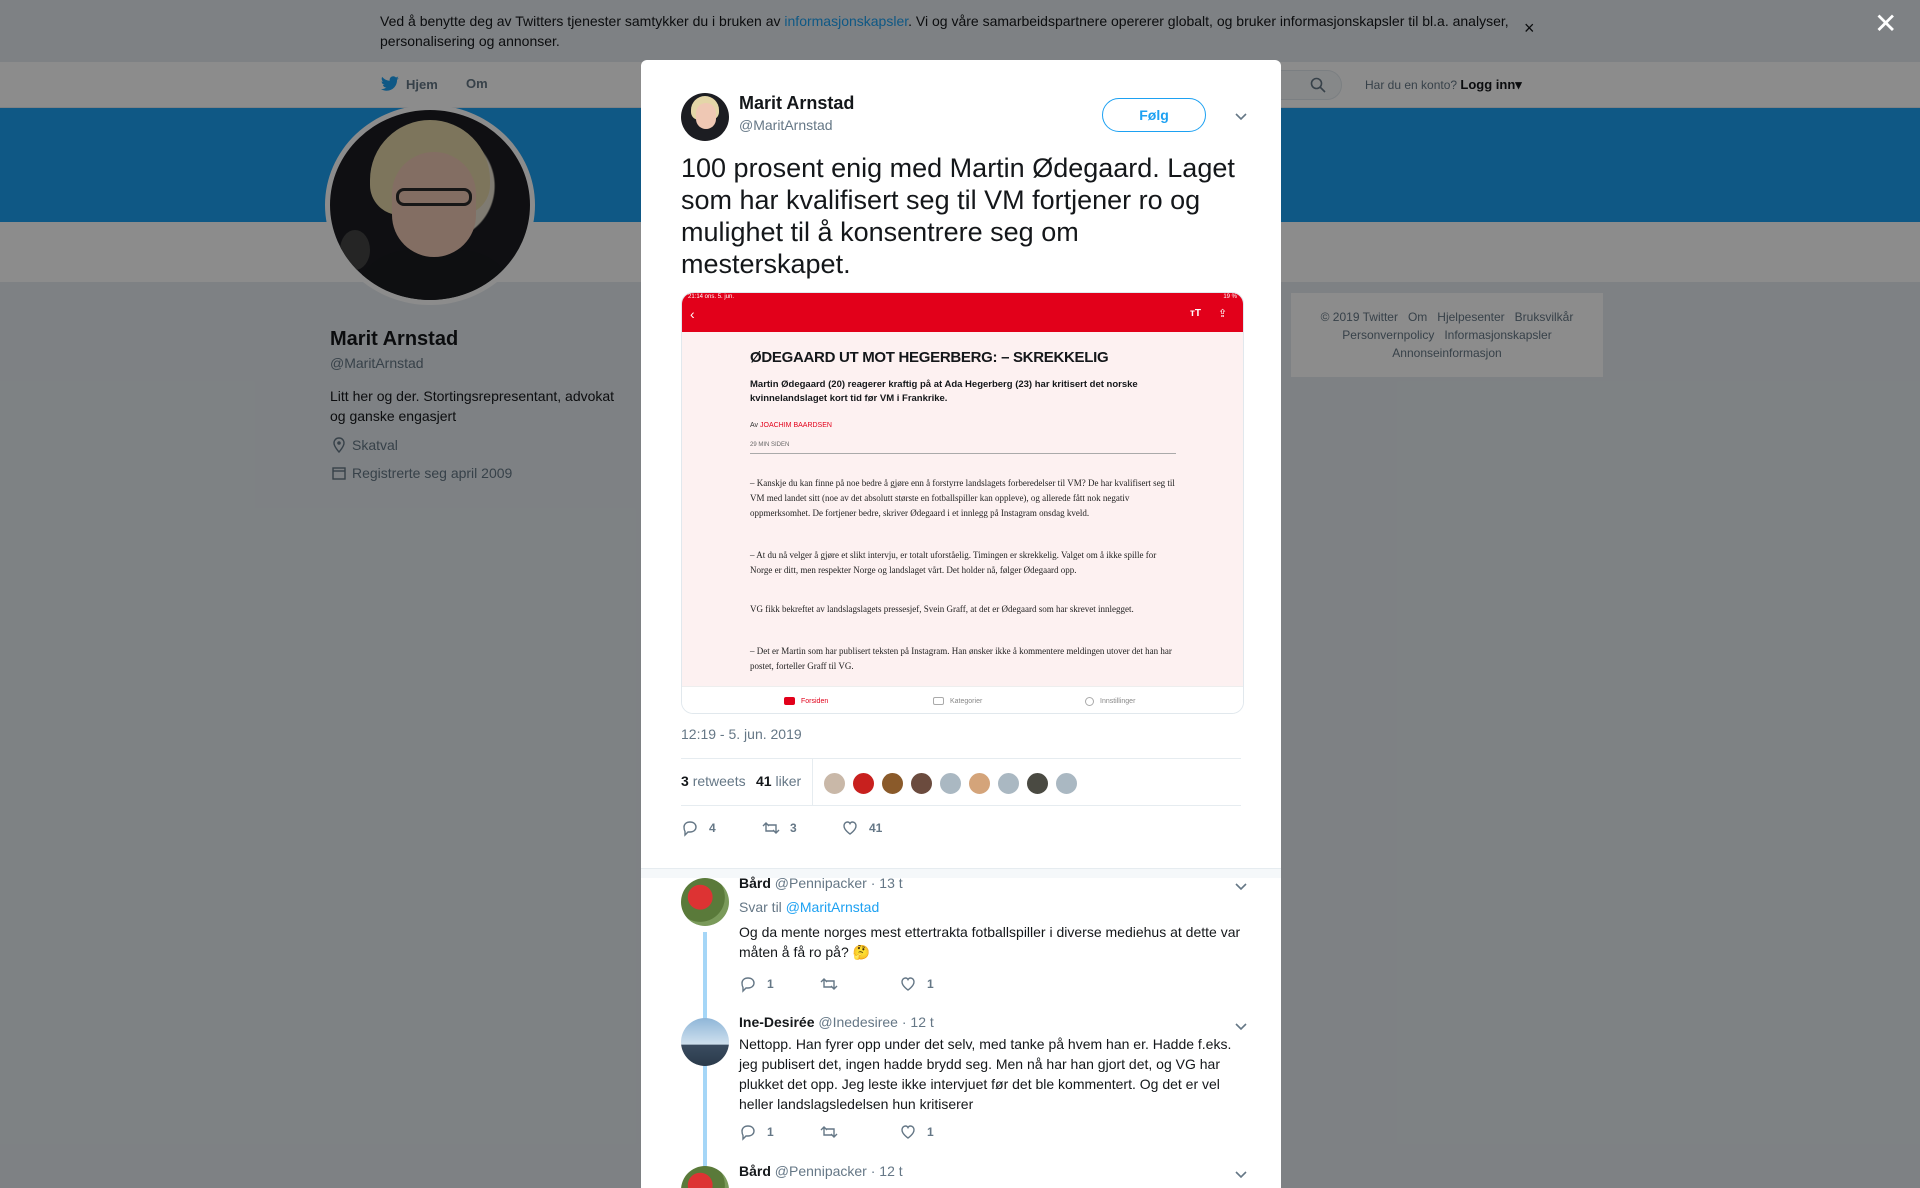 The image size is (1920, 1188). I want to click on close-modal-icon: ✕, so click(1885, 24).